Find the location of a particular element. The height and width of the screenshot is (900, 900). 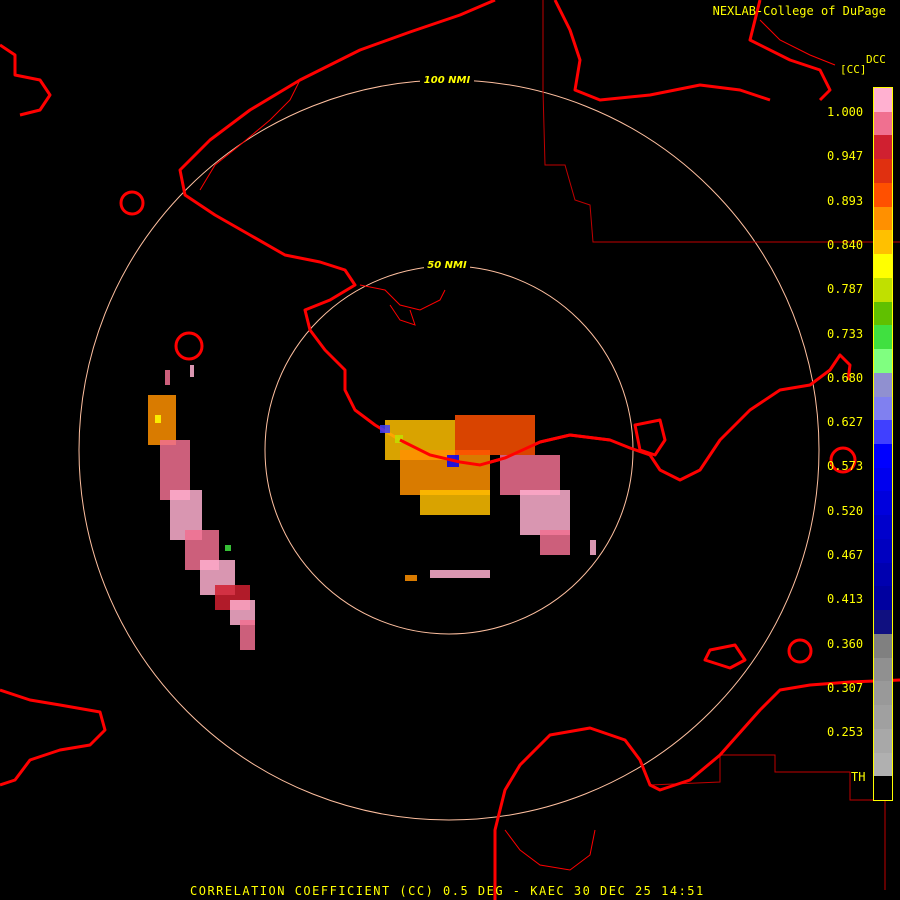

colorbar-tick-label: 0.947 is located at coordinates (845, 156).